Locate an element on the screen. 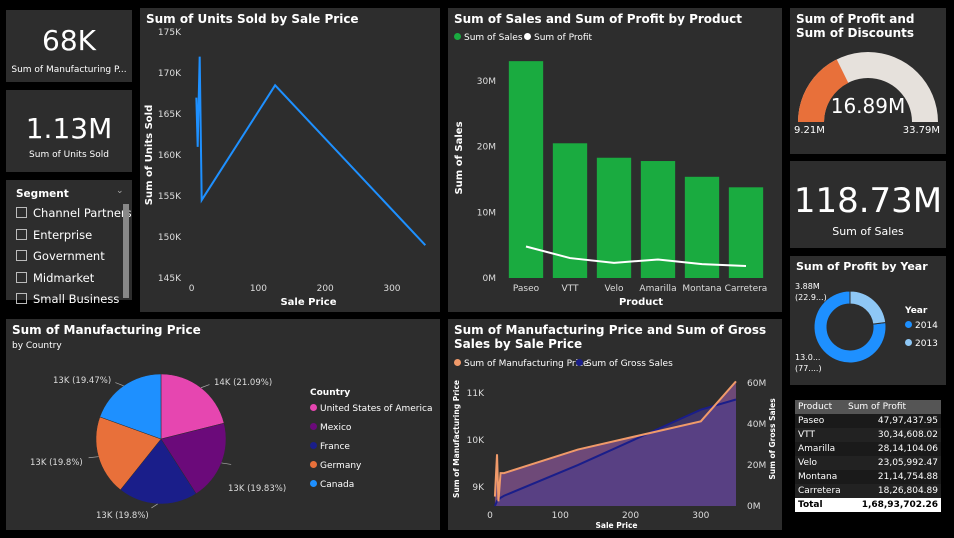 The width and height of the screenshot is (954, 538). profit-cell: 30,34,608.02 is located at coordinates (907, 435).